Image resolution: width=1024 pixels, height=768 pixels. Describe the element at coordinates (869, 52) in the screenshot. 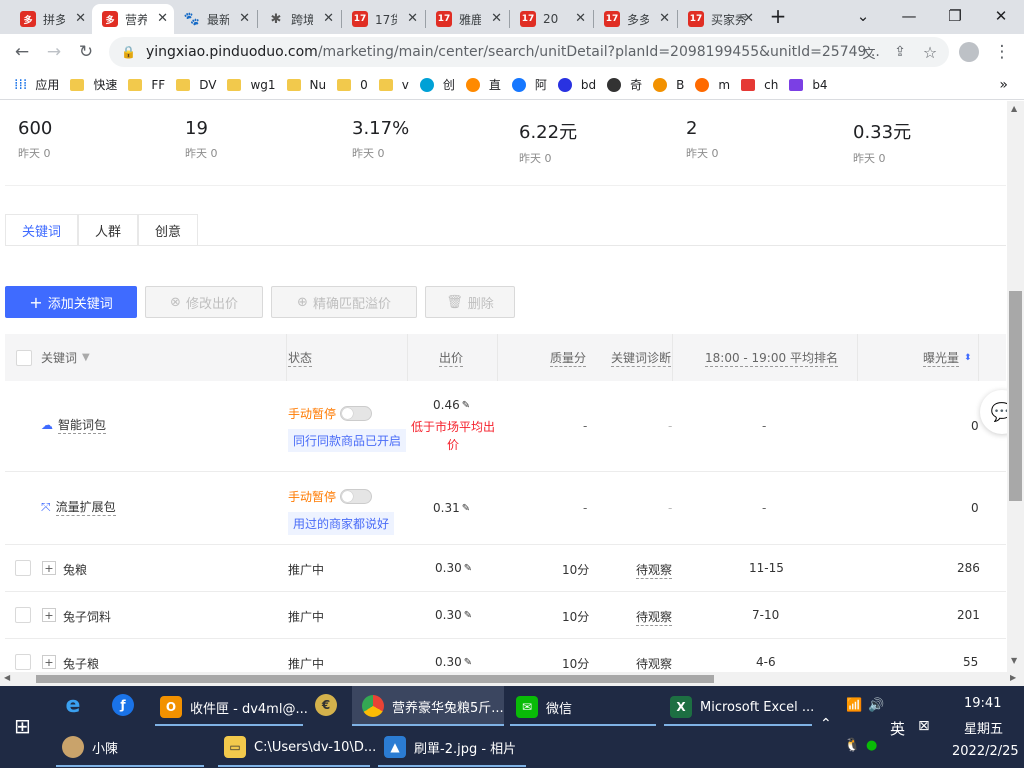

I see `translate-icon: 文` at that location.